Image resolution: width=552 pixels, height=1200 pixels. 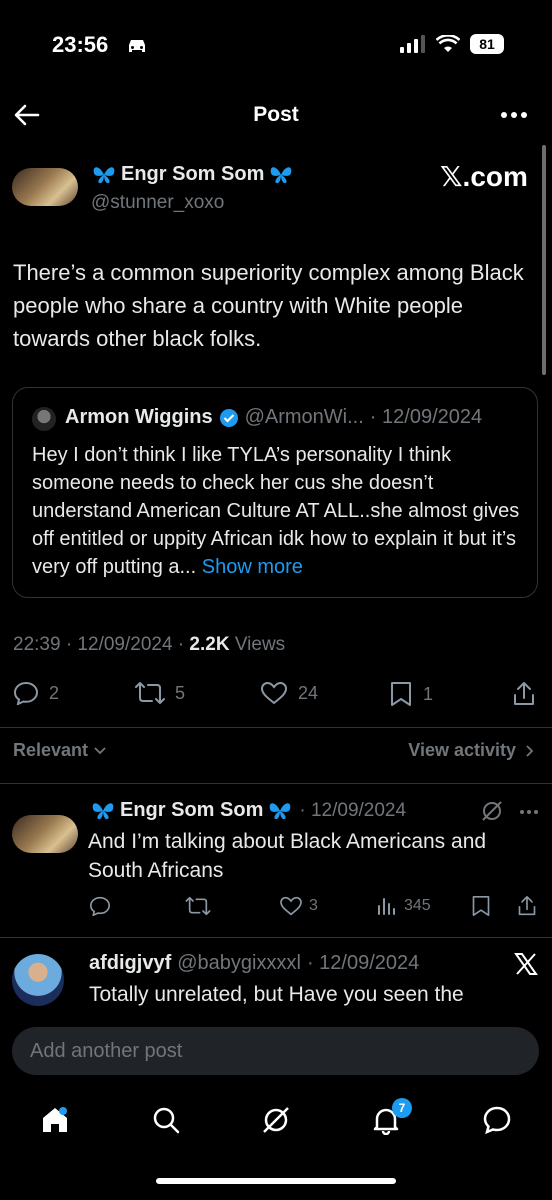 What do you see at coordinates (387, 906) in the screenshot?
I see `analytics-icon` at bounding box center [387, 906].